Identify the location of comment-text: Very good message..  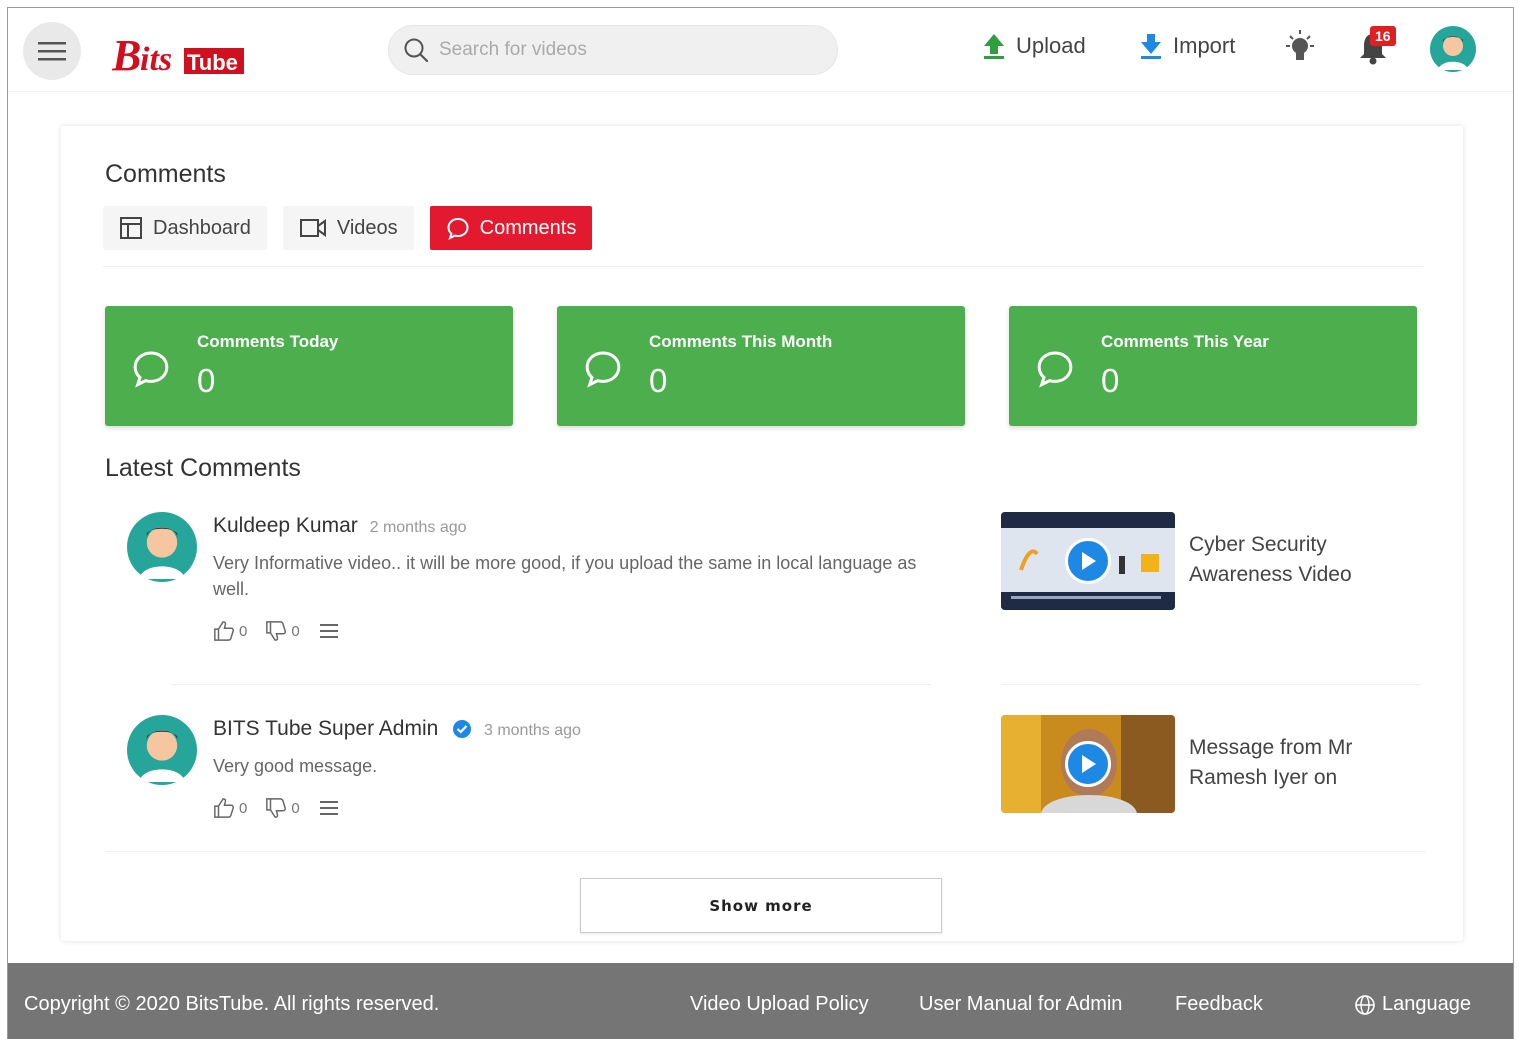
(295, 766).